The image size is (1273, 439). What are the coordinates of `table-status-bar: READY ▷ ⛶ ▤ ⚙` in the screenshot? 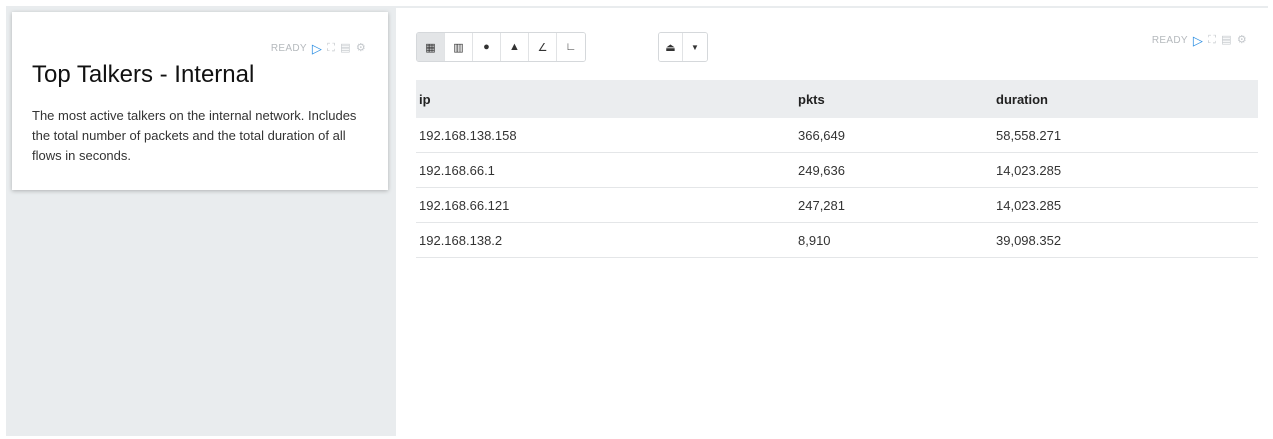 It's located at (1199, 40).